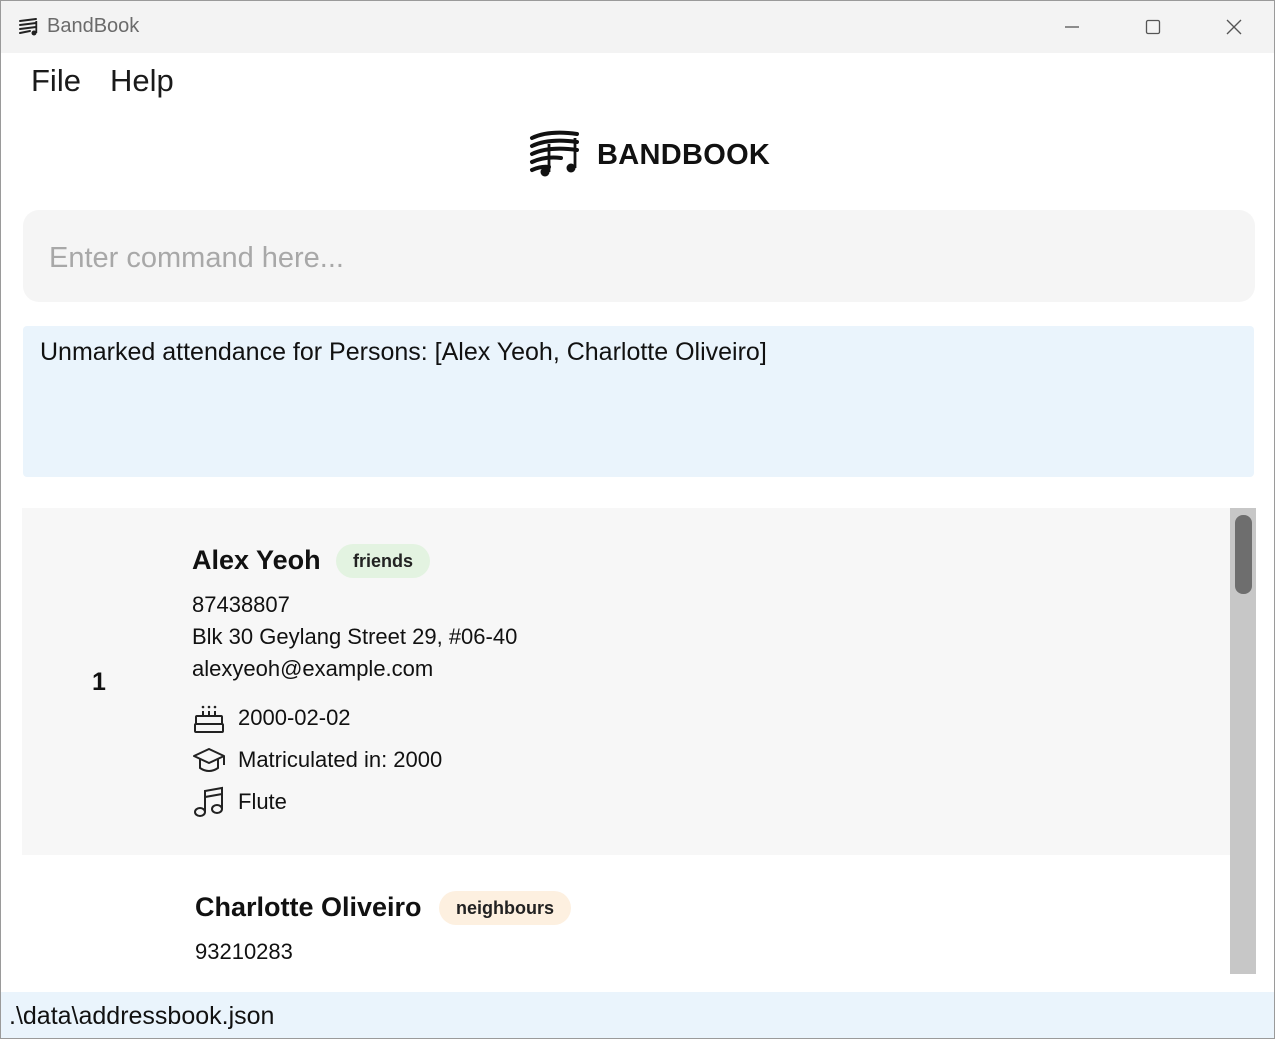 The height and width of the screenshot is (1039, 1275). Describe the element at coordinates (244, 951) in the screenshot. I see `person-phone: 93210283` at that location.